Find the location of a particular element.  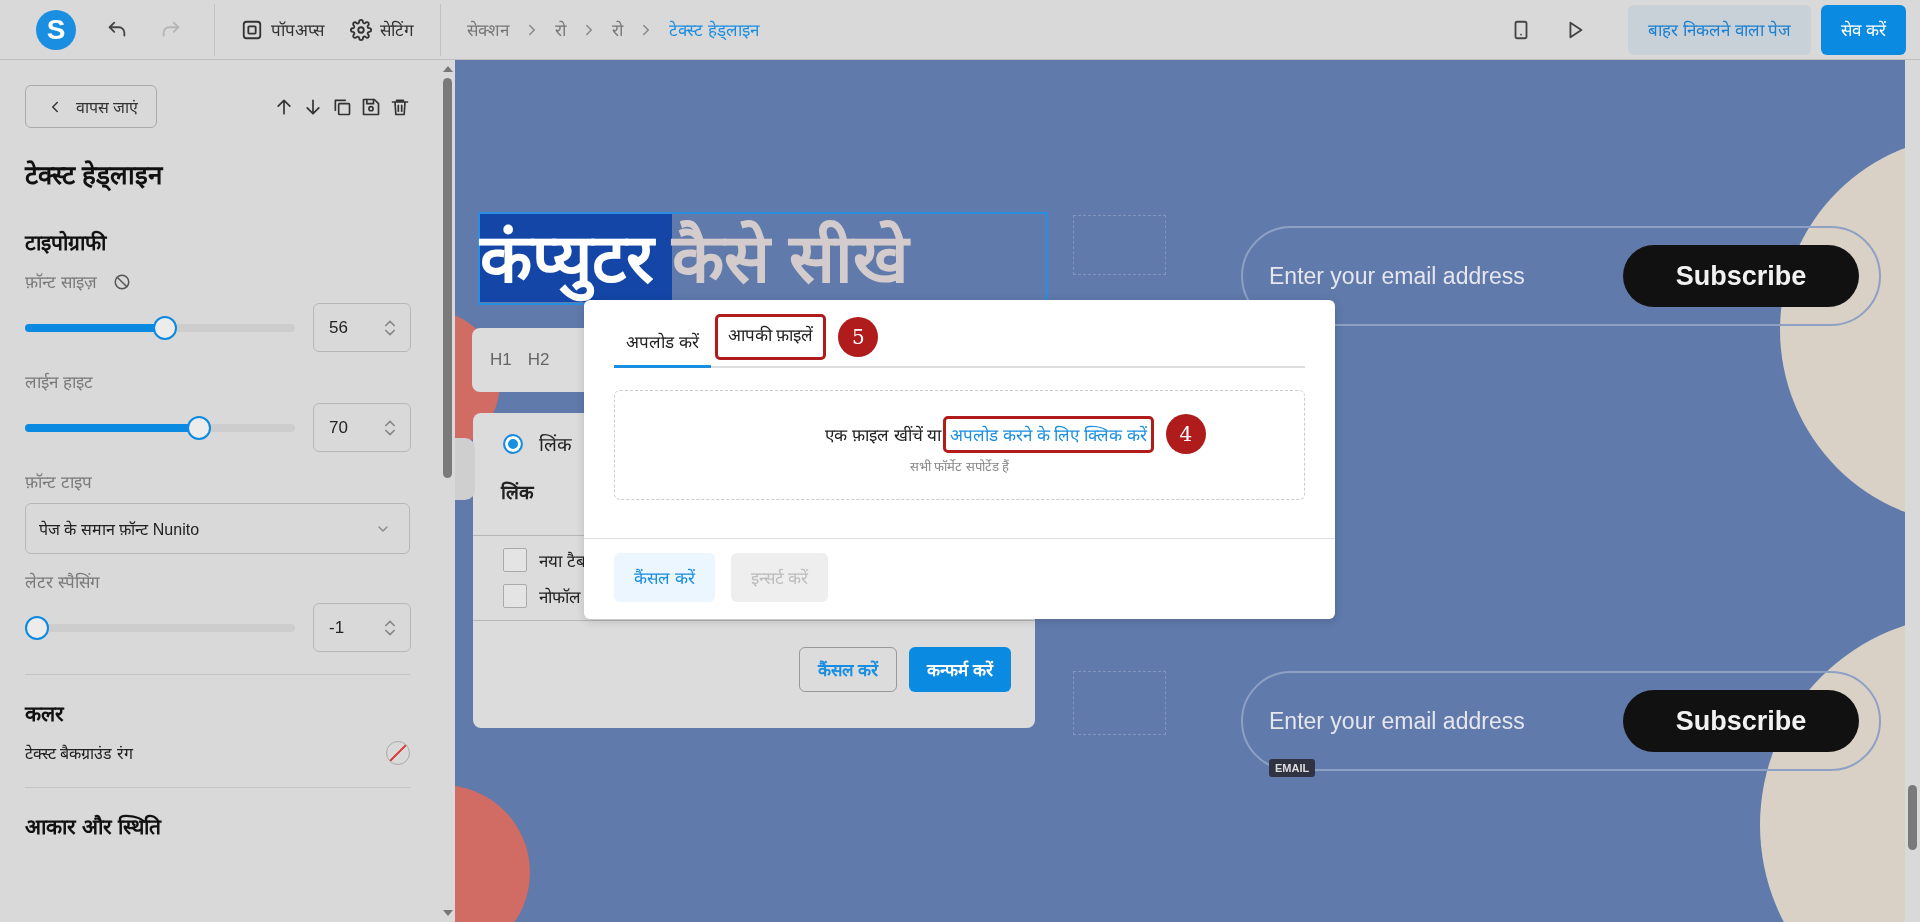

number-field: 70 is located at coordinates (362, 427).